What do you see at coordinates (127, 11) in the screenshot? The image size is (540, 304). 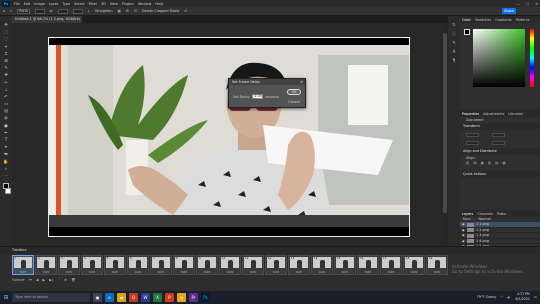 I see `settings-icon: ⚙` at bounding box center [127, 11].